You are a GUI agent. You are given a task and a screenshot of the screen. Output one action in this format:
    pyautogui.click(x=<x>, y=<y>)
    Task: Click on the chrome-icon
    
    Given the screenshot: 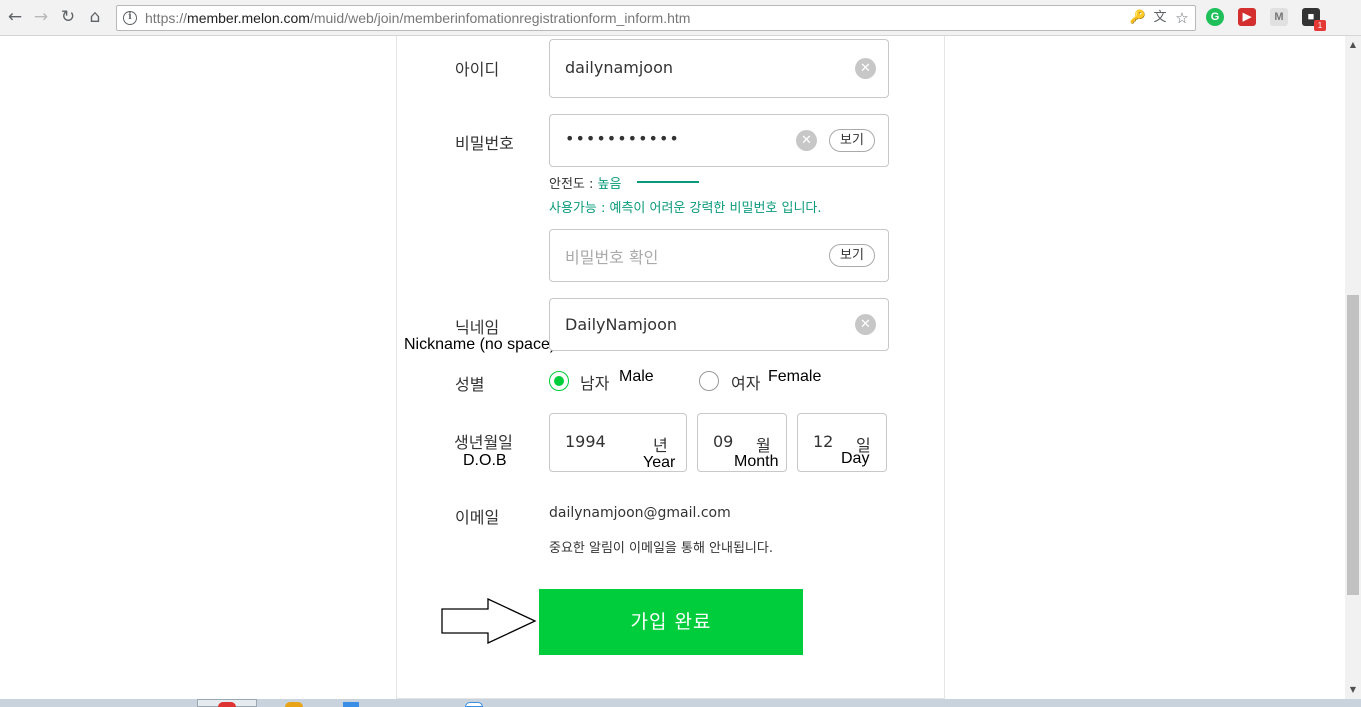 What is the action you would take?
    pyautogui.click(x=227, y=704)
    